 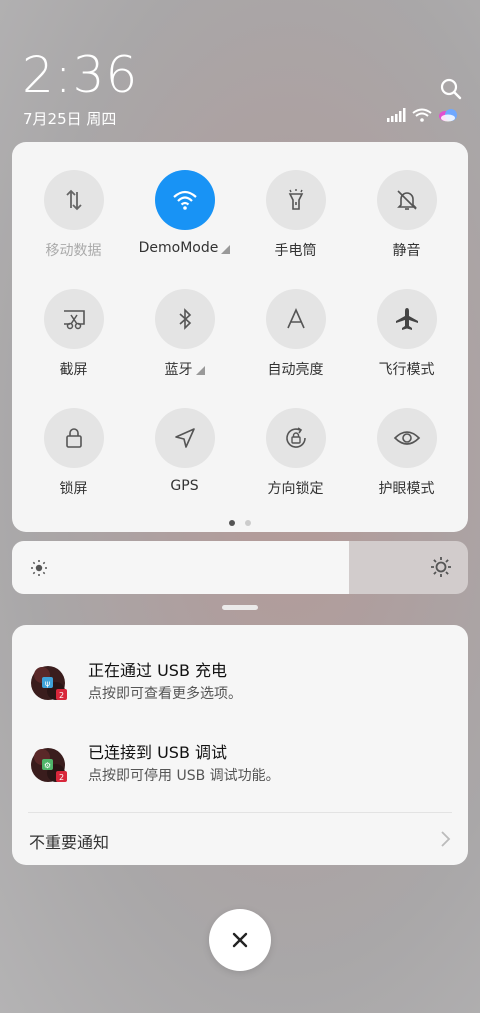 I want to click on toggle-label-text: 截屏, so click(x=73, y=370).